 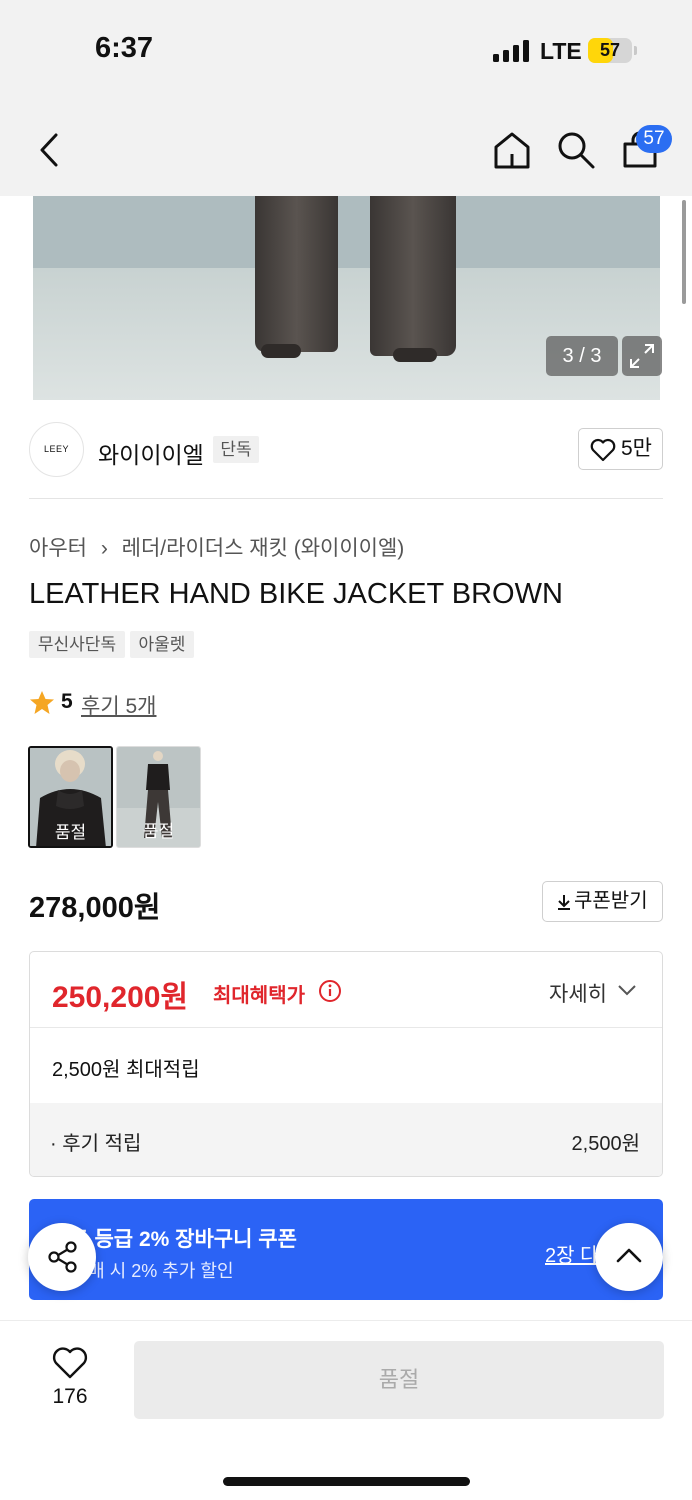 What do you see at coordinates (77, 644) in the screenshot?
I see `tag-musinsa-exclusive: 무신사단독` at bounding box center [77, 644].